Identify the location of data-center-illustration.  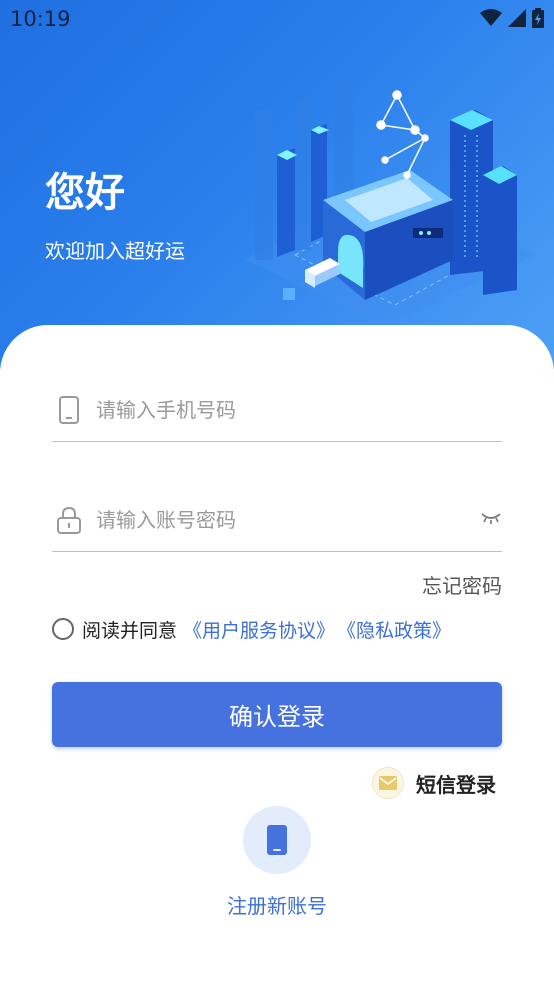
(390, 202).